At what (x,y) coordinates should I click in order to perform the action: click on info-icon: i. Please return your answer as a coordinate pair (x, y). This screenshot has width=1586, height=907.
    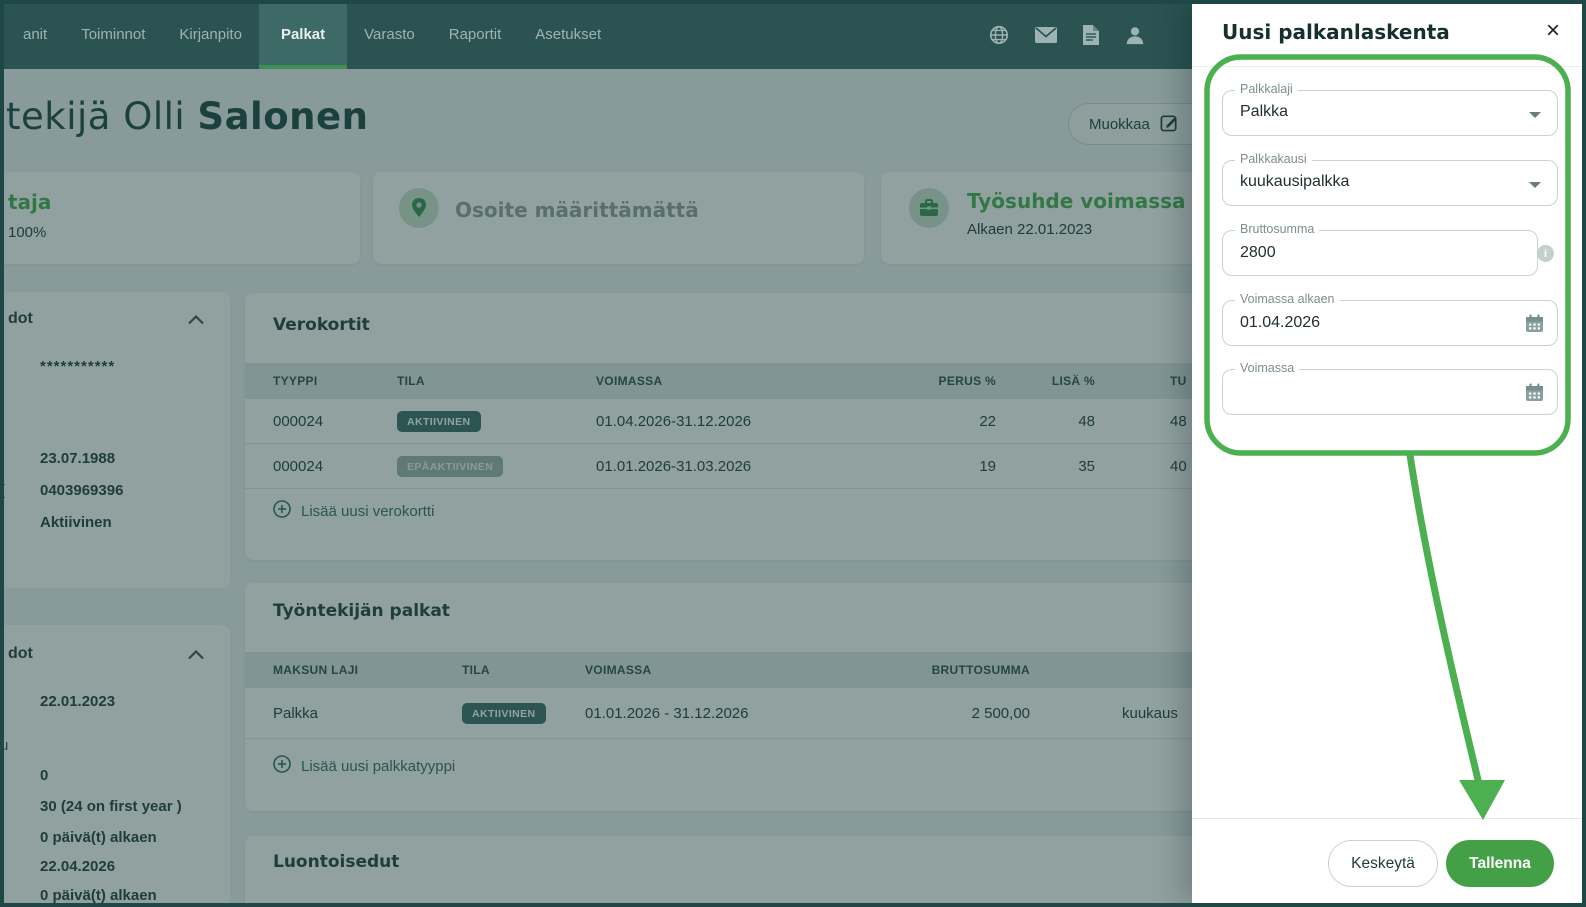
    Looking at the image, I should click on (1545, 253).